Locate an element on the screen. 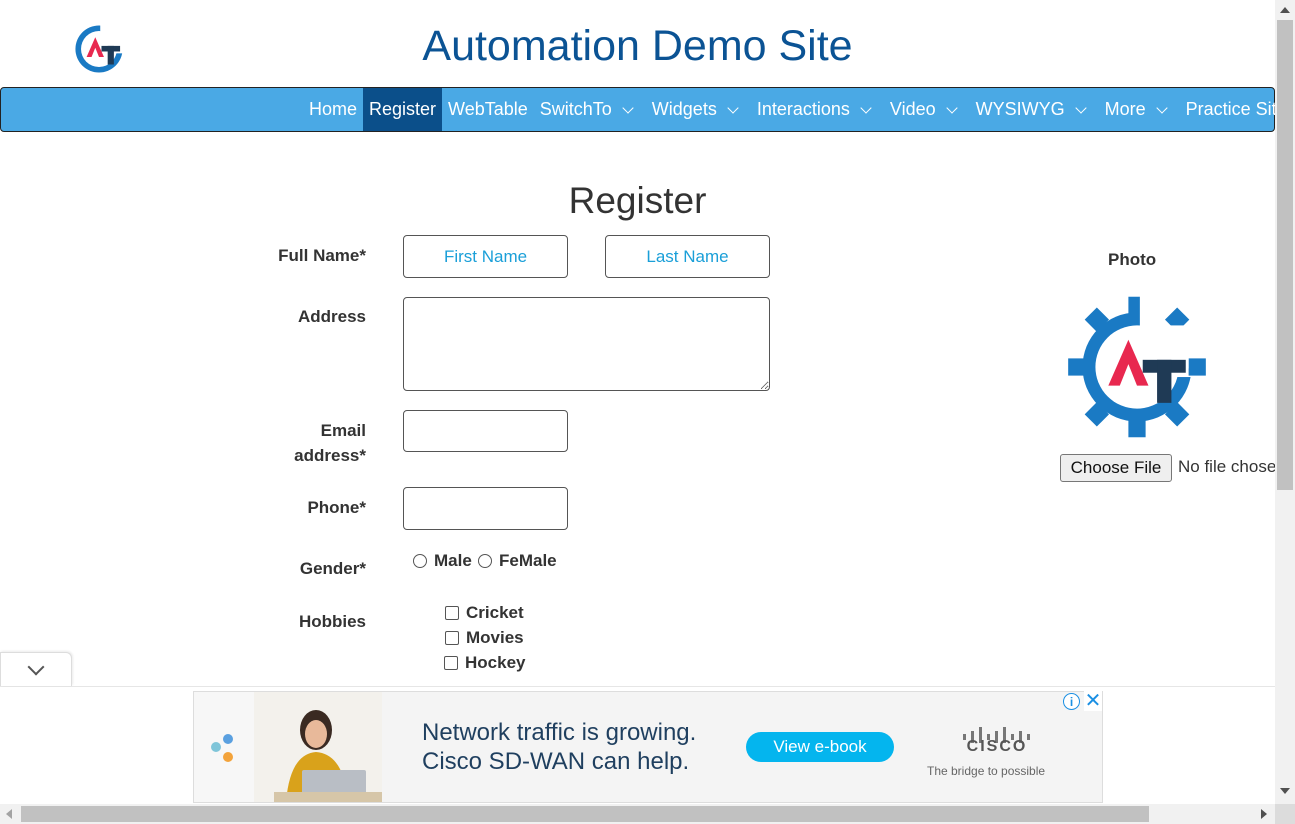 The image size is (1295, 824). ad-collapse-toggle is located at coordinates (36, 669).